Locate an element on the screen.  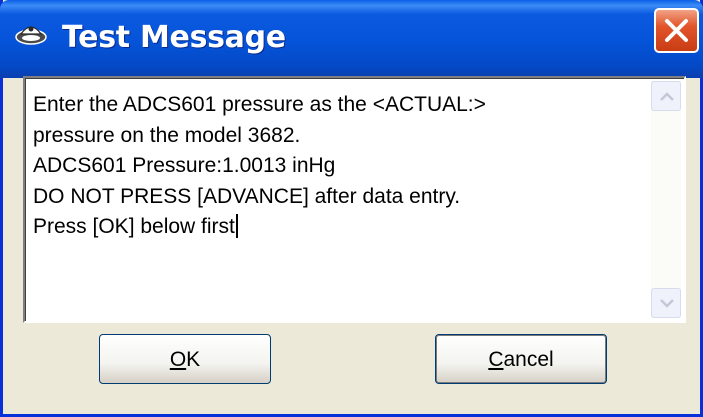
ok-button: OK is located at coordinates (185, 359).